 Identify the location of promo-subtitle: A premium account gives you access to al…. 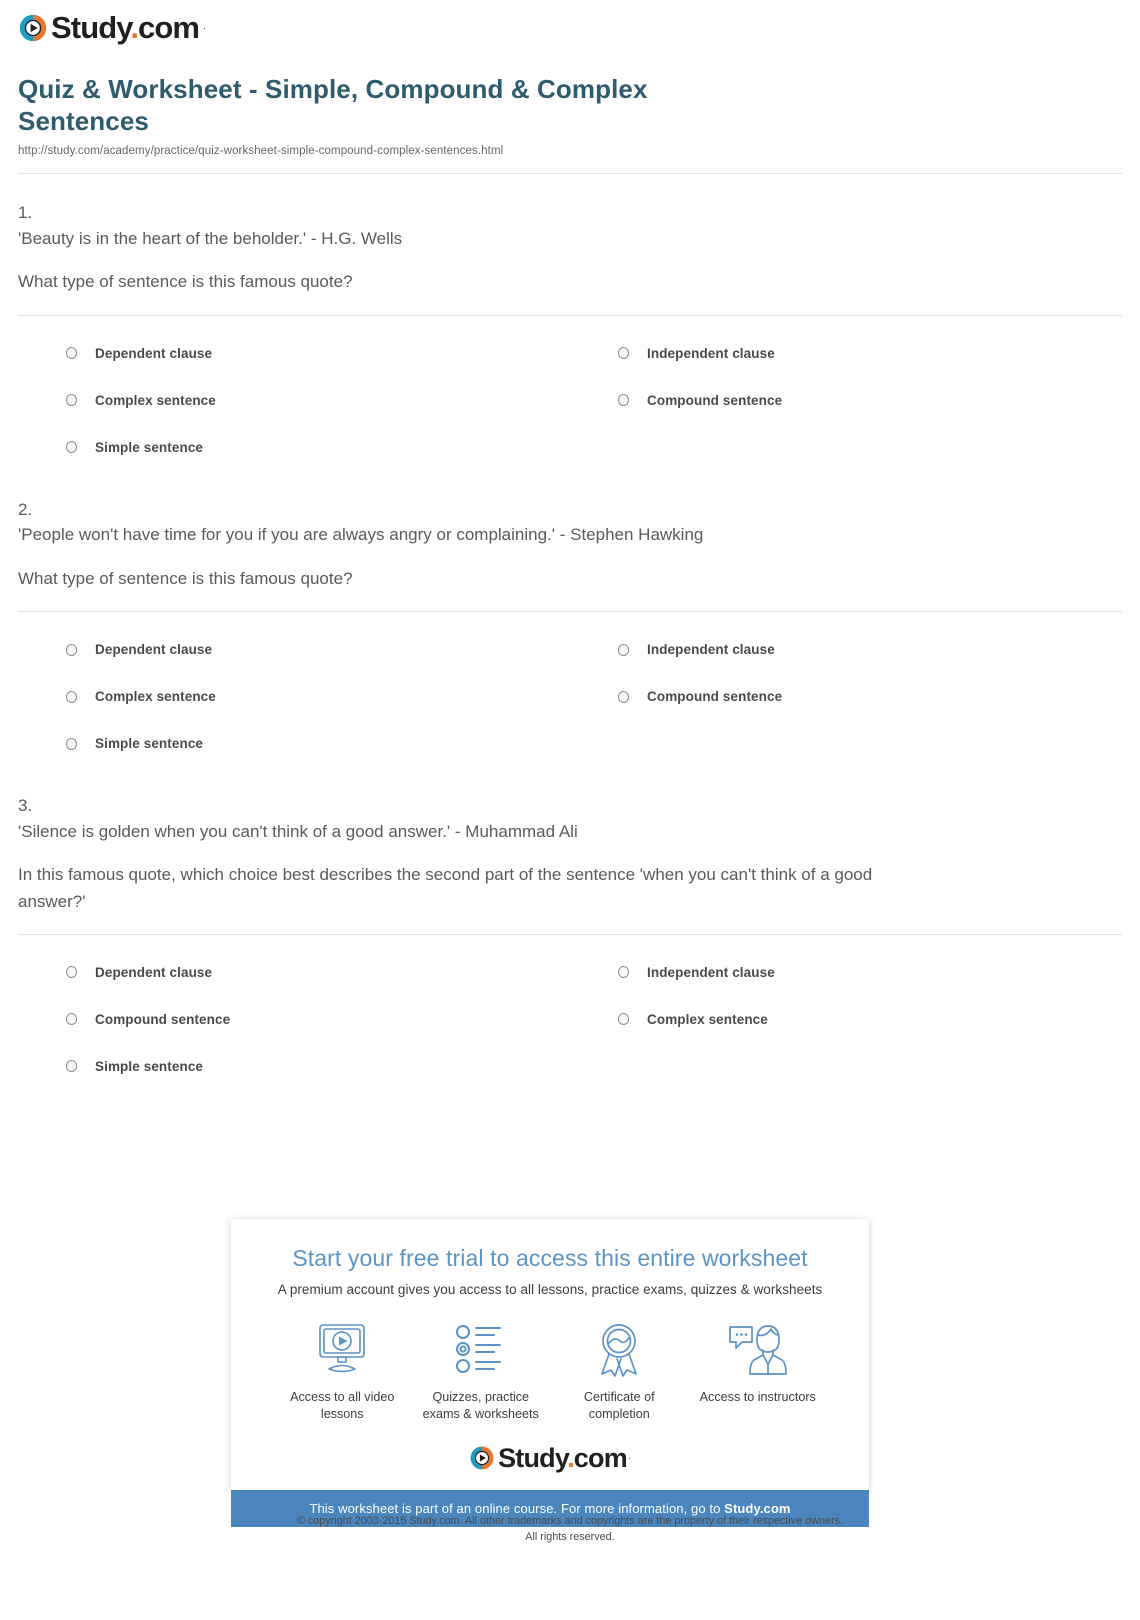
(550, 1289).